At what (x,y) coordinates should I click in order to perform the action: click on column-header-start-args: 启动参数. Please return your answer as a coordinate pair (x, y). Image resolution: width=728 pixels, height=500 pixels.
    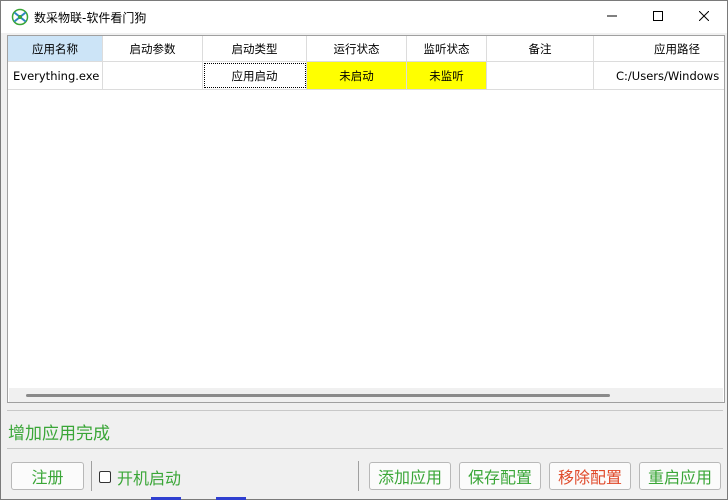
    Looking at the image, I should click on (153, 49).